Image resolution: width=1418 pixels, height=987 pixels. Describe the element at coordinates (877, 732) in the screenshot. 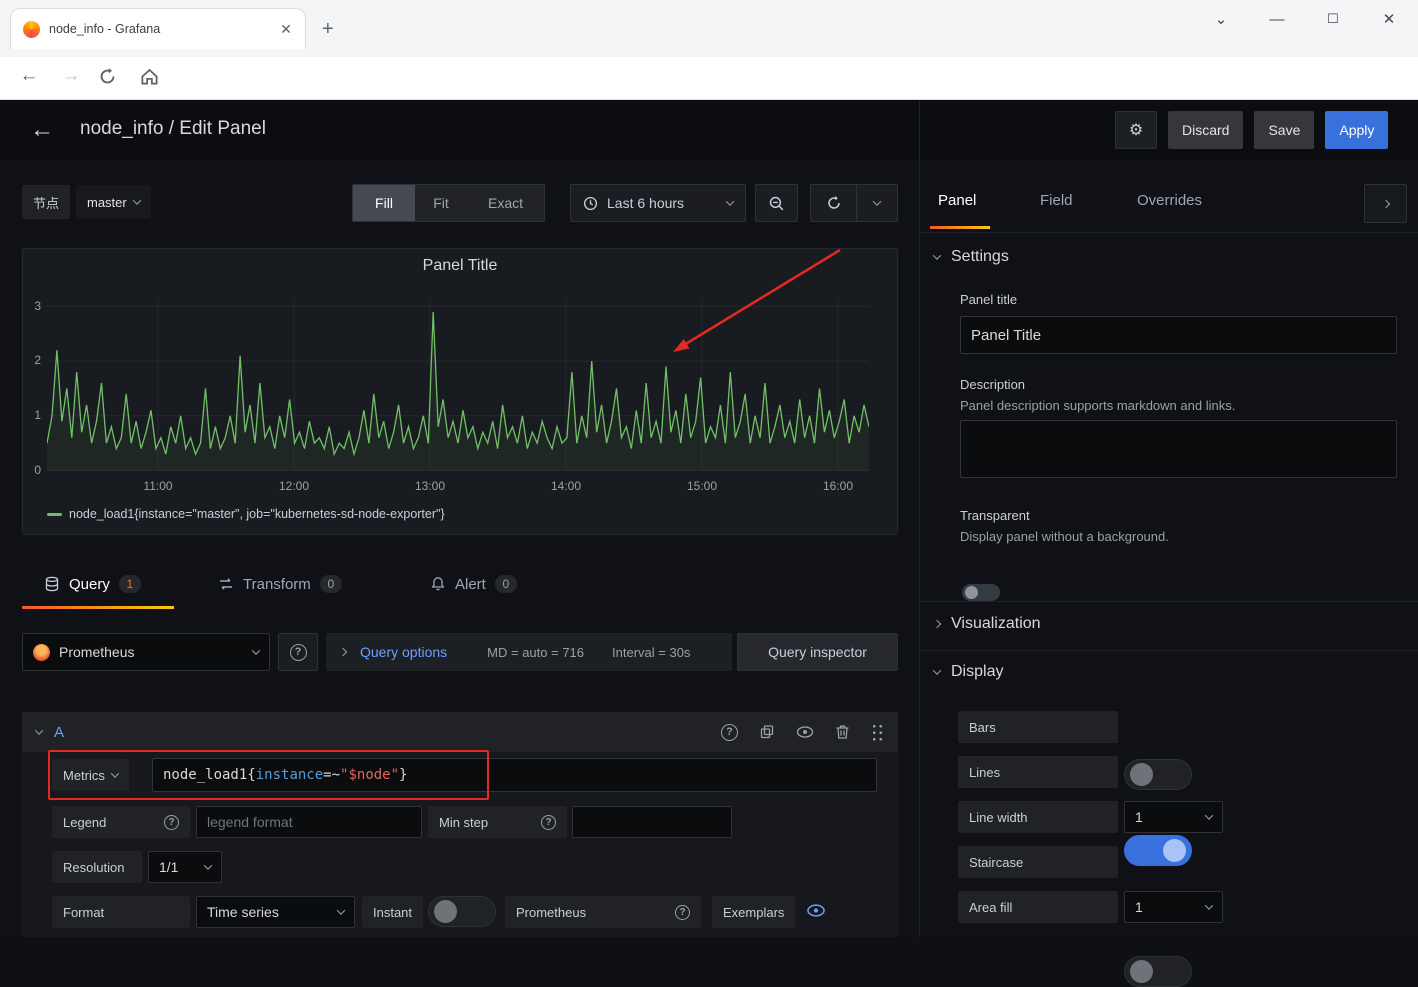

I see `drag-handle-icon` at that location.